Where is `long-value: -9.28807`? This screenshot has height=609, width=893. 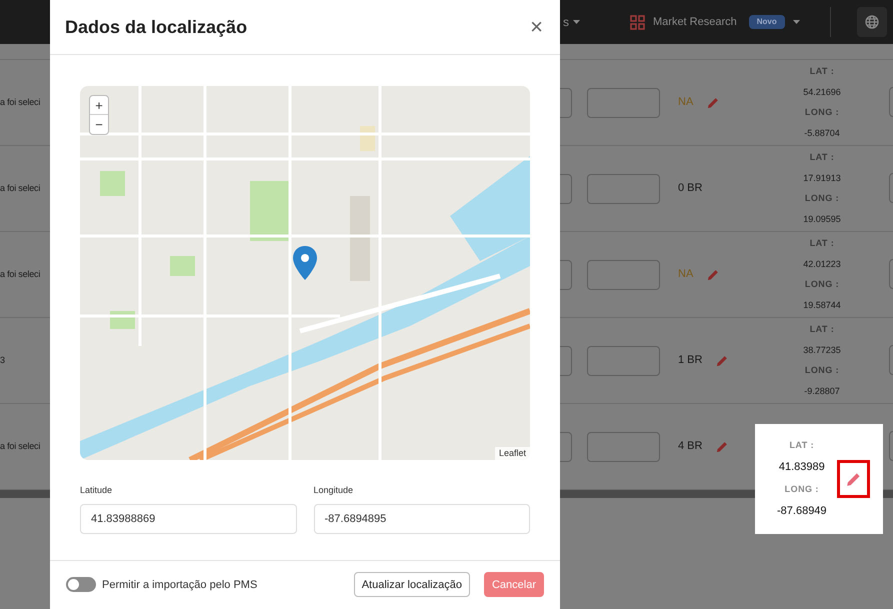
long-value: -9.28807 is located at coordinates (822, 391).